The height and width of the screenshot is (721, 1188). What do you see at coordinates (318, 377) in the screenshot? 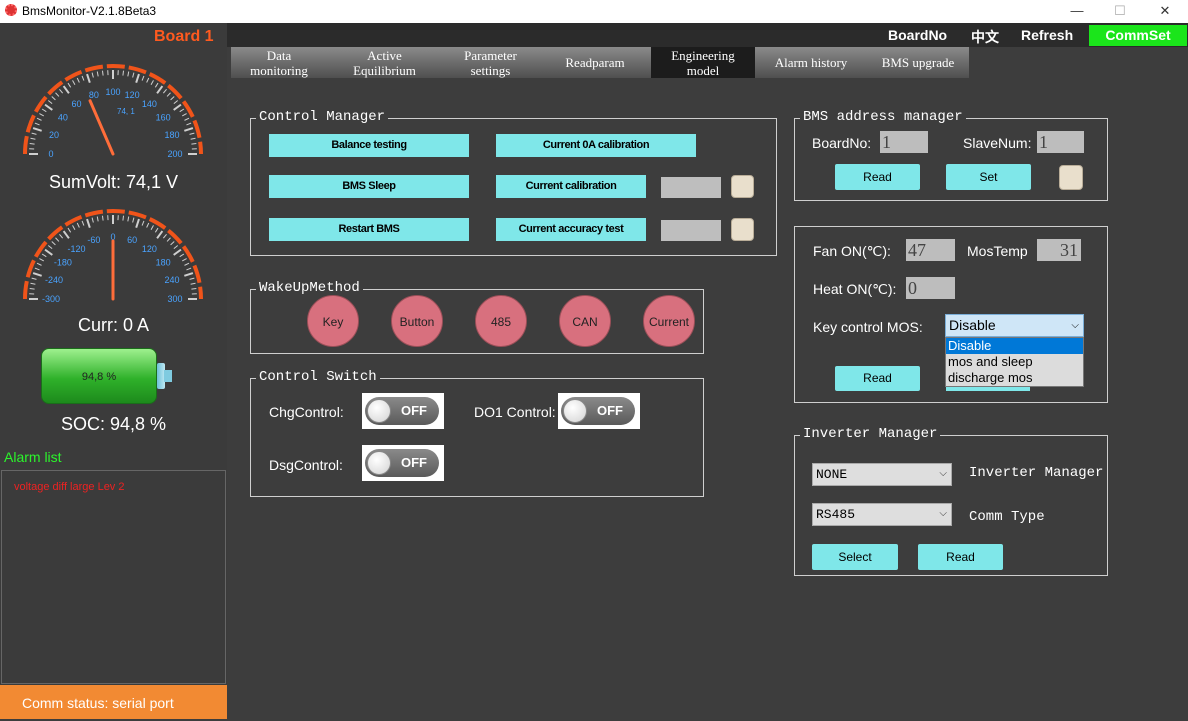
I see `control-switch-title: Control Switch` at bounding box center [318, 377].